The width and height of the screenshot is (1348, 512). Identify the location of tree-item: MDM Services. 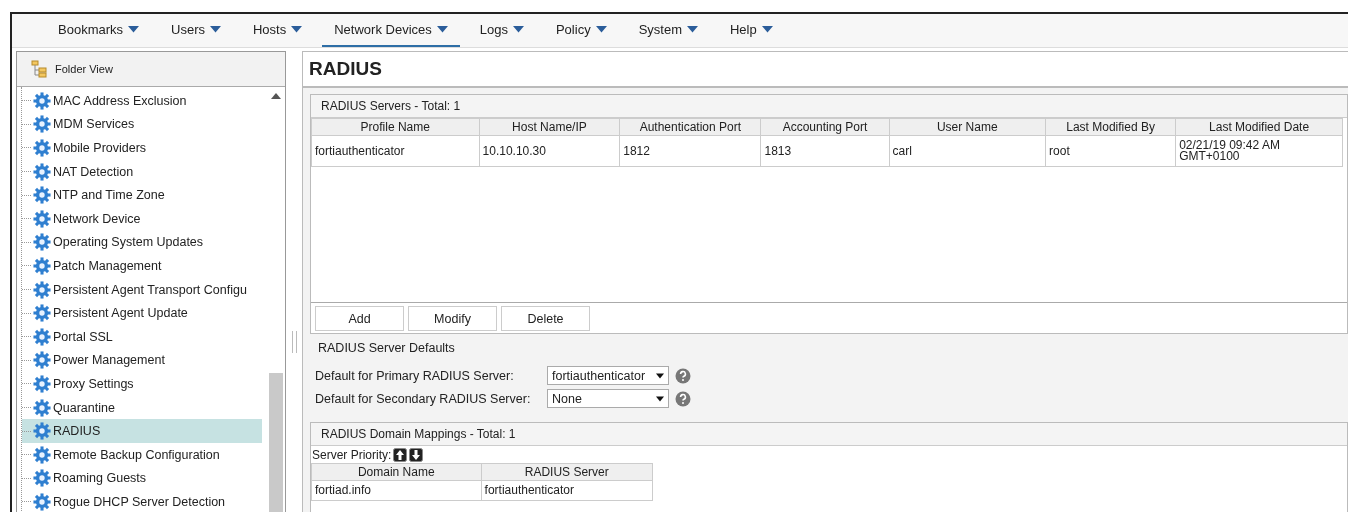
(142, 124).